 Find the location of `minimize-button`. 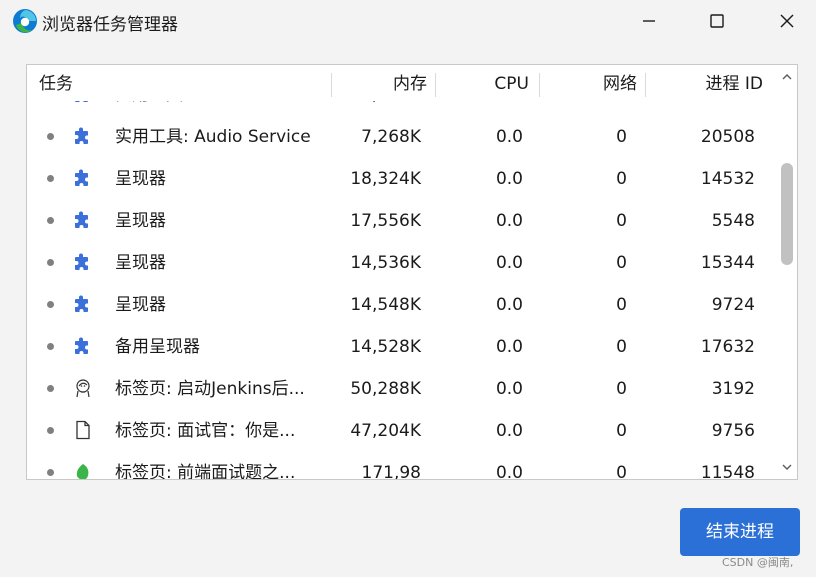

minimize-button is located at coordinates (649, 21).